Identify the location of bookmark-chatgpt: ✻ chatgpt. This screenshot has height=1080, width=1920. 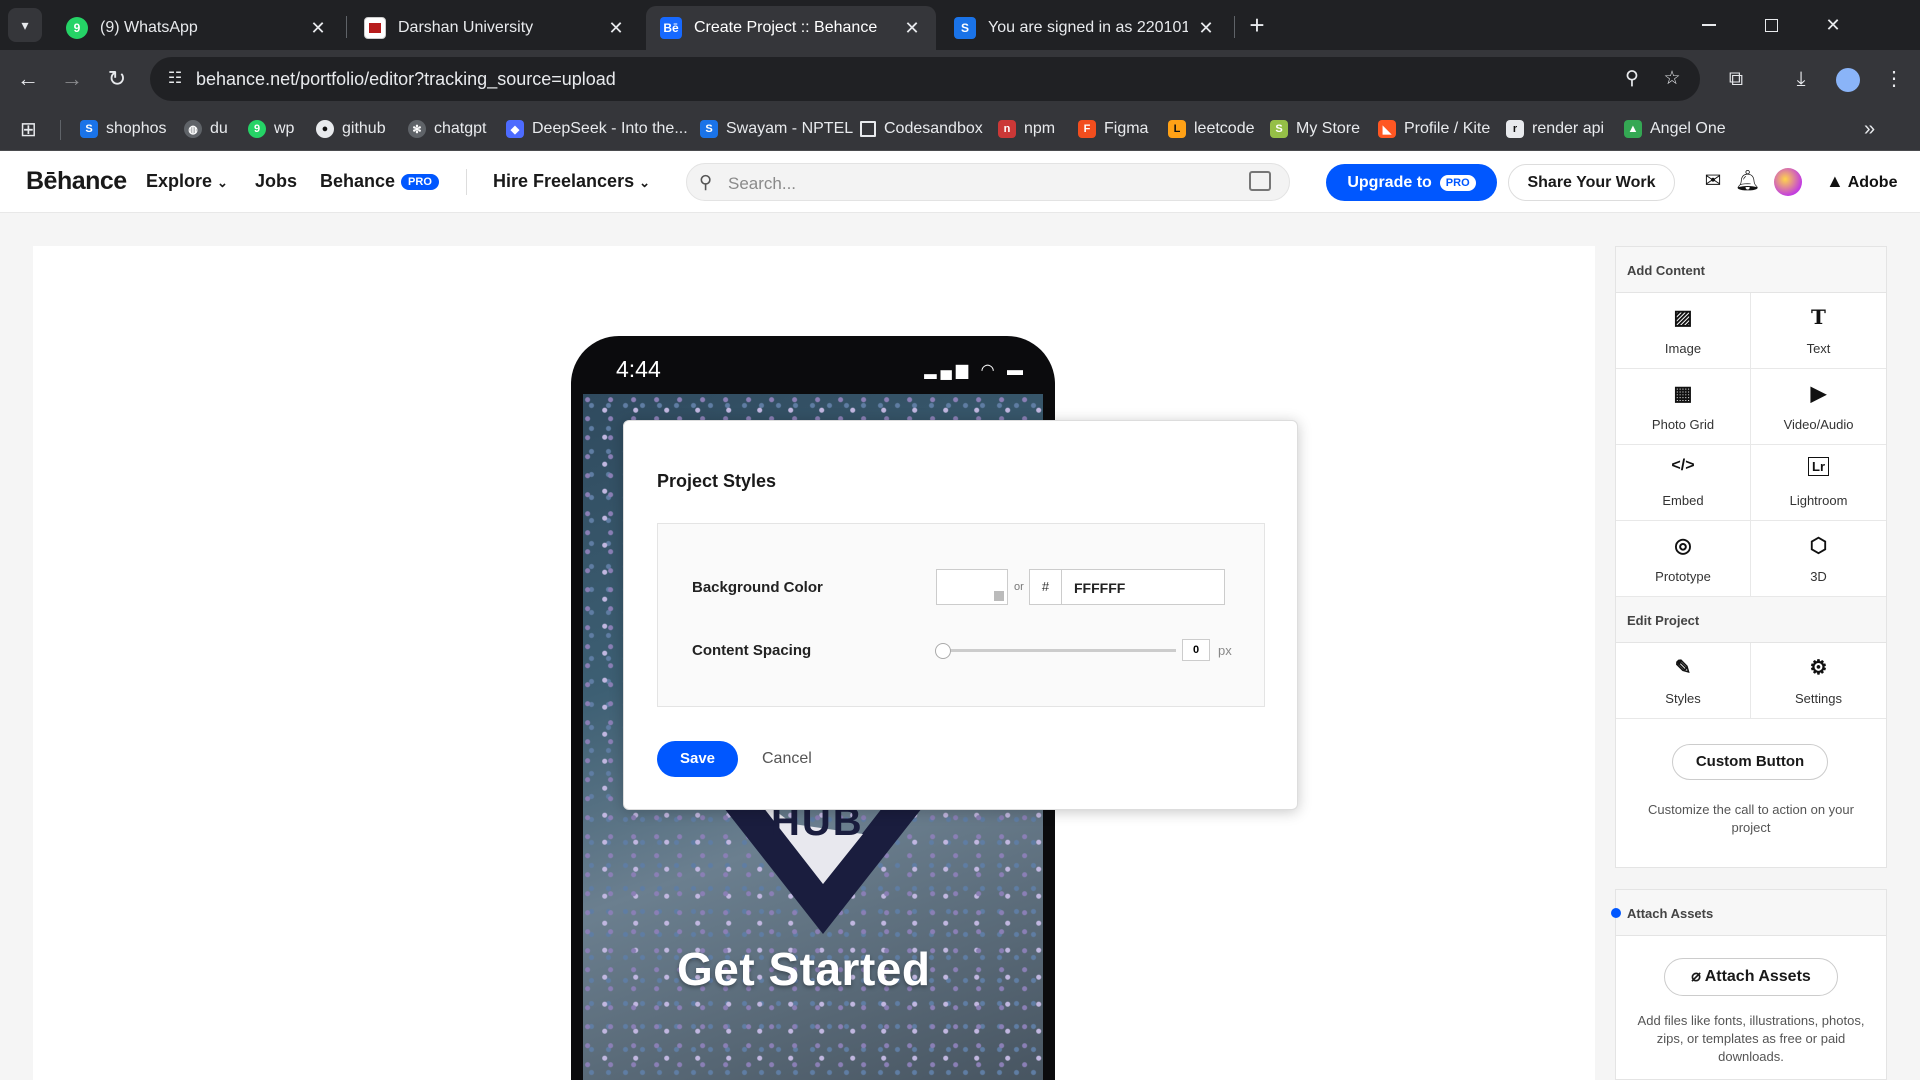
(447, 129).